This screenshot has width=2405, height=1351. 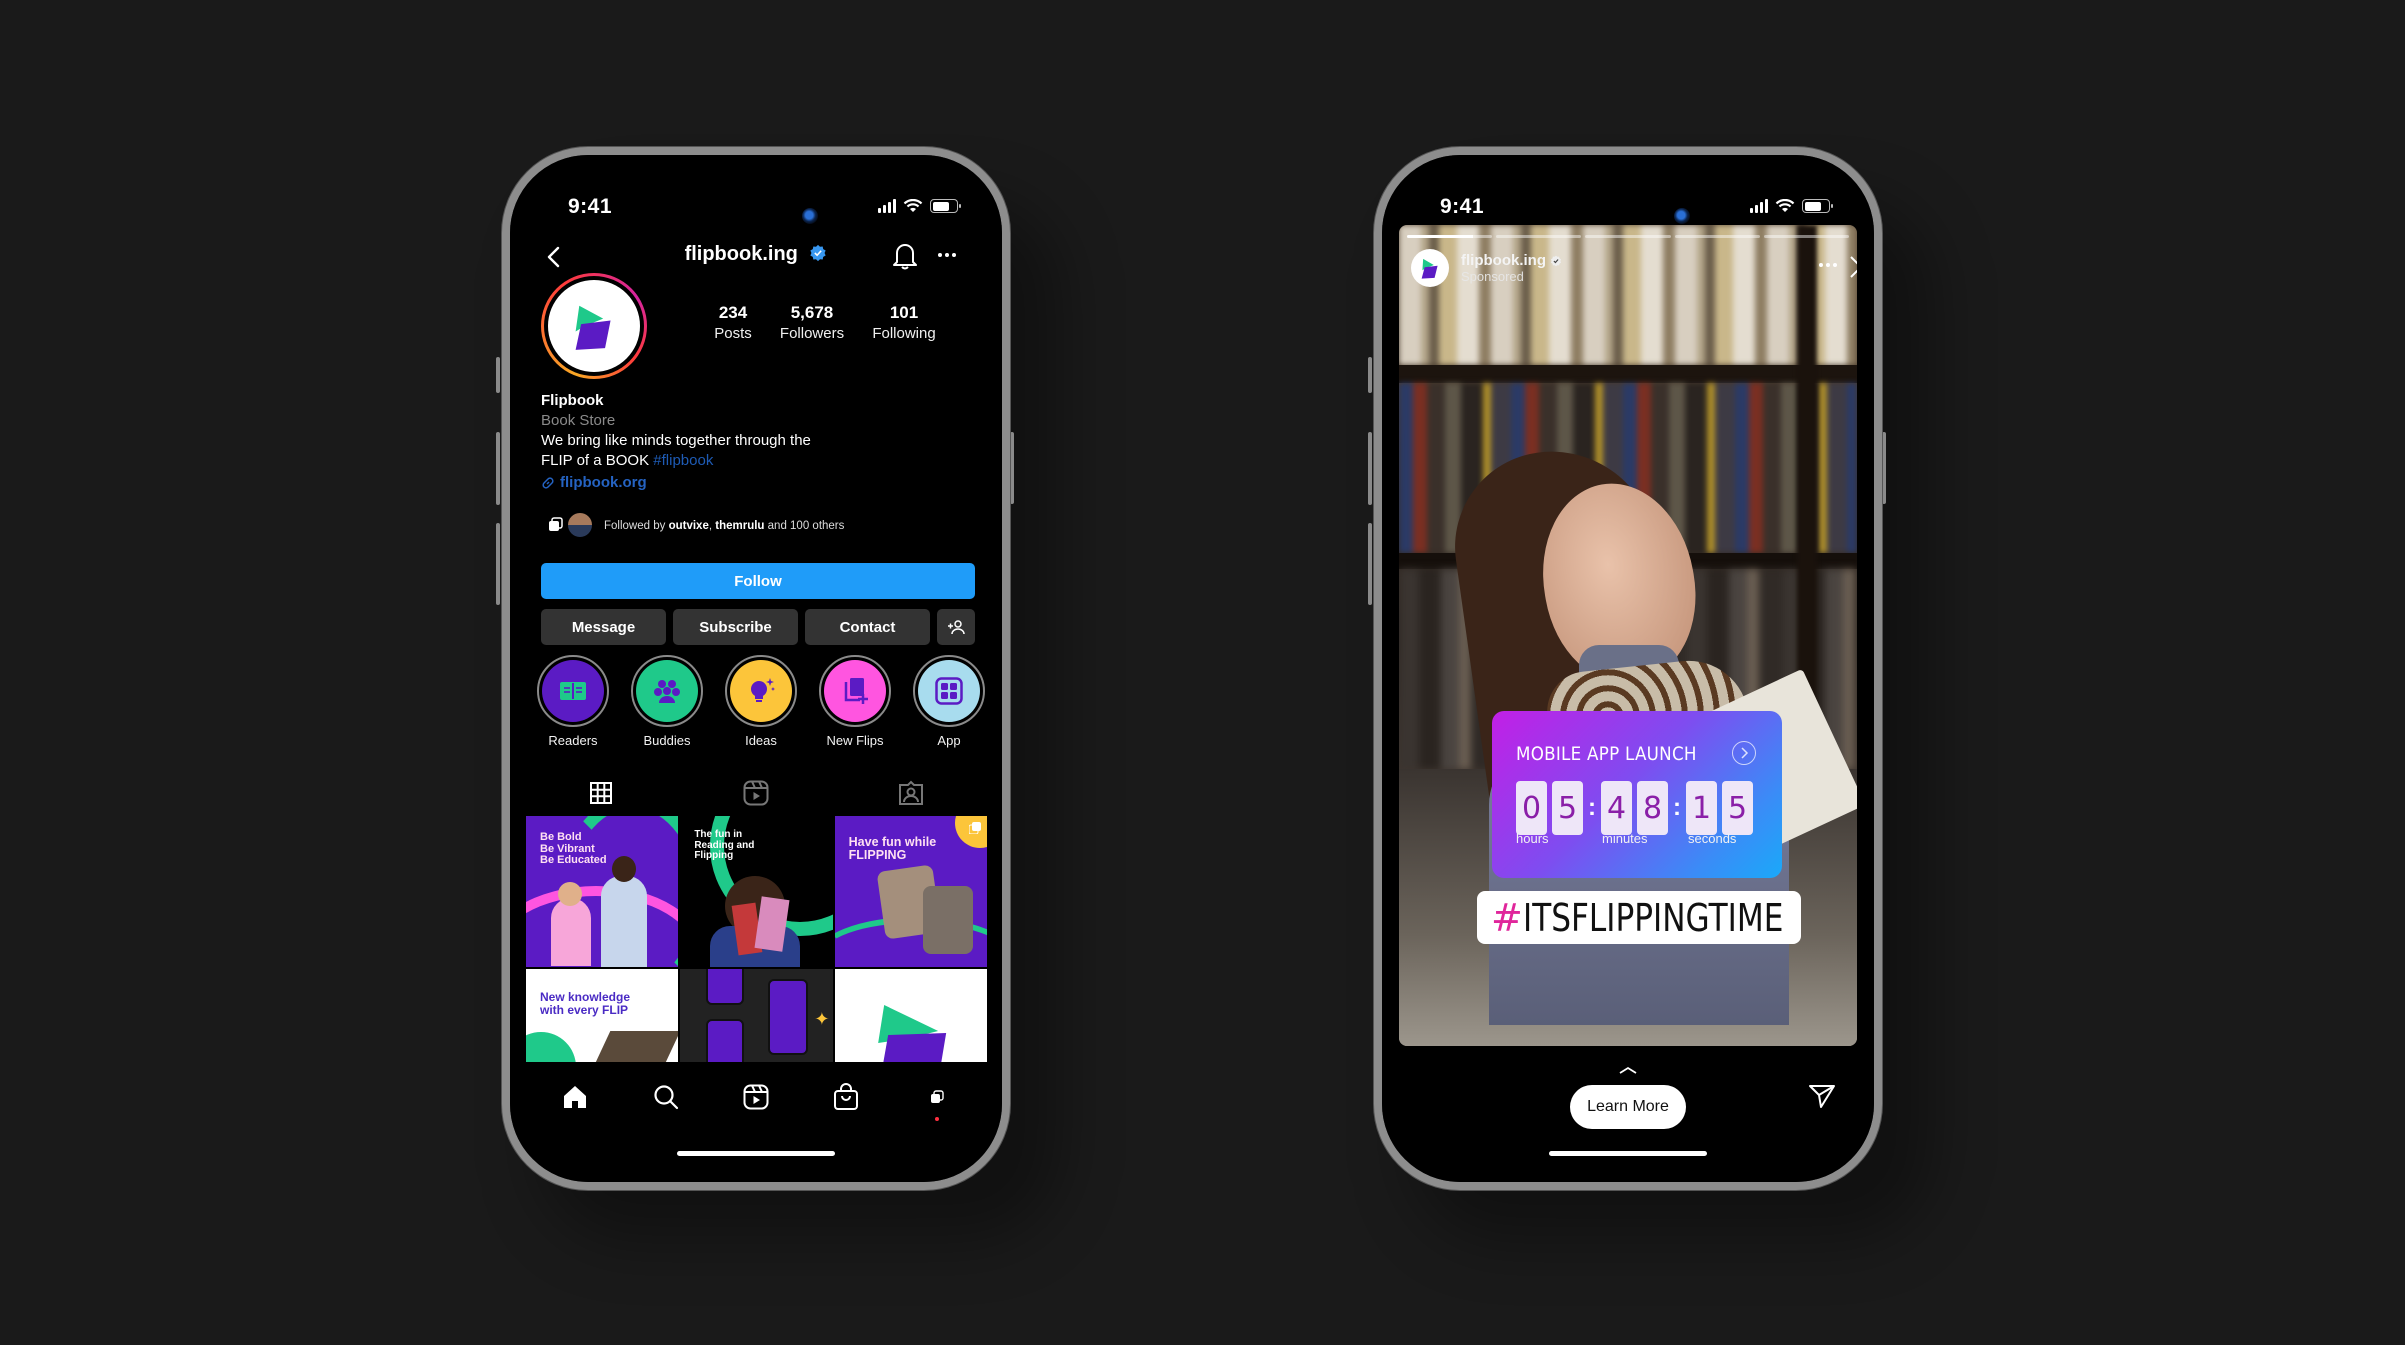 I want to click on story-progress, so click(x=1628, y=236).